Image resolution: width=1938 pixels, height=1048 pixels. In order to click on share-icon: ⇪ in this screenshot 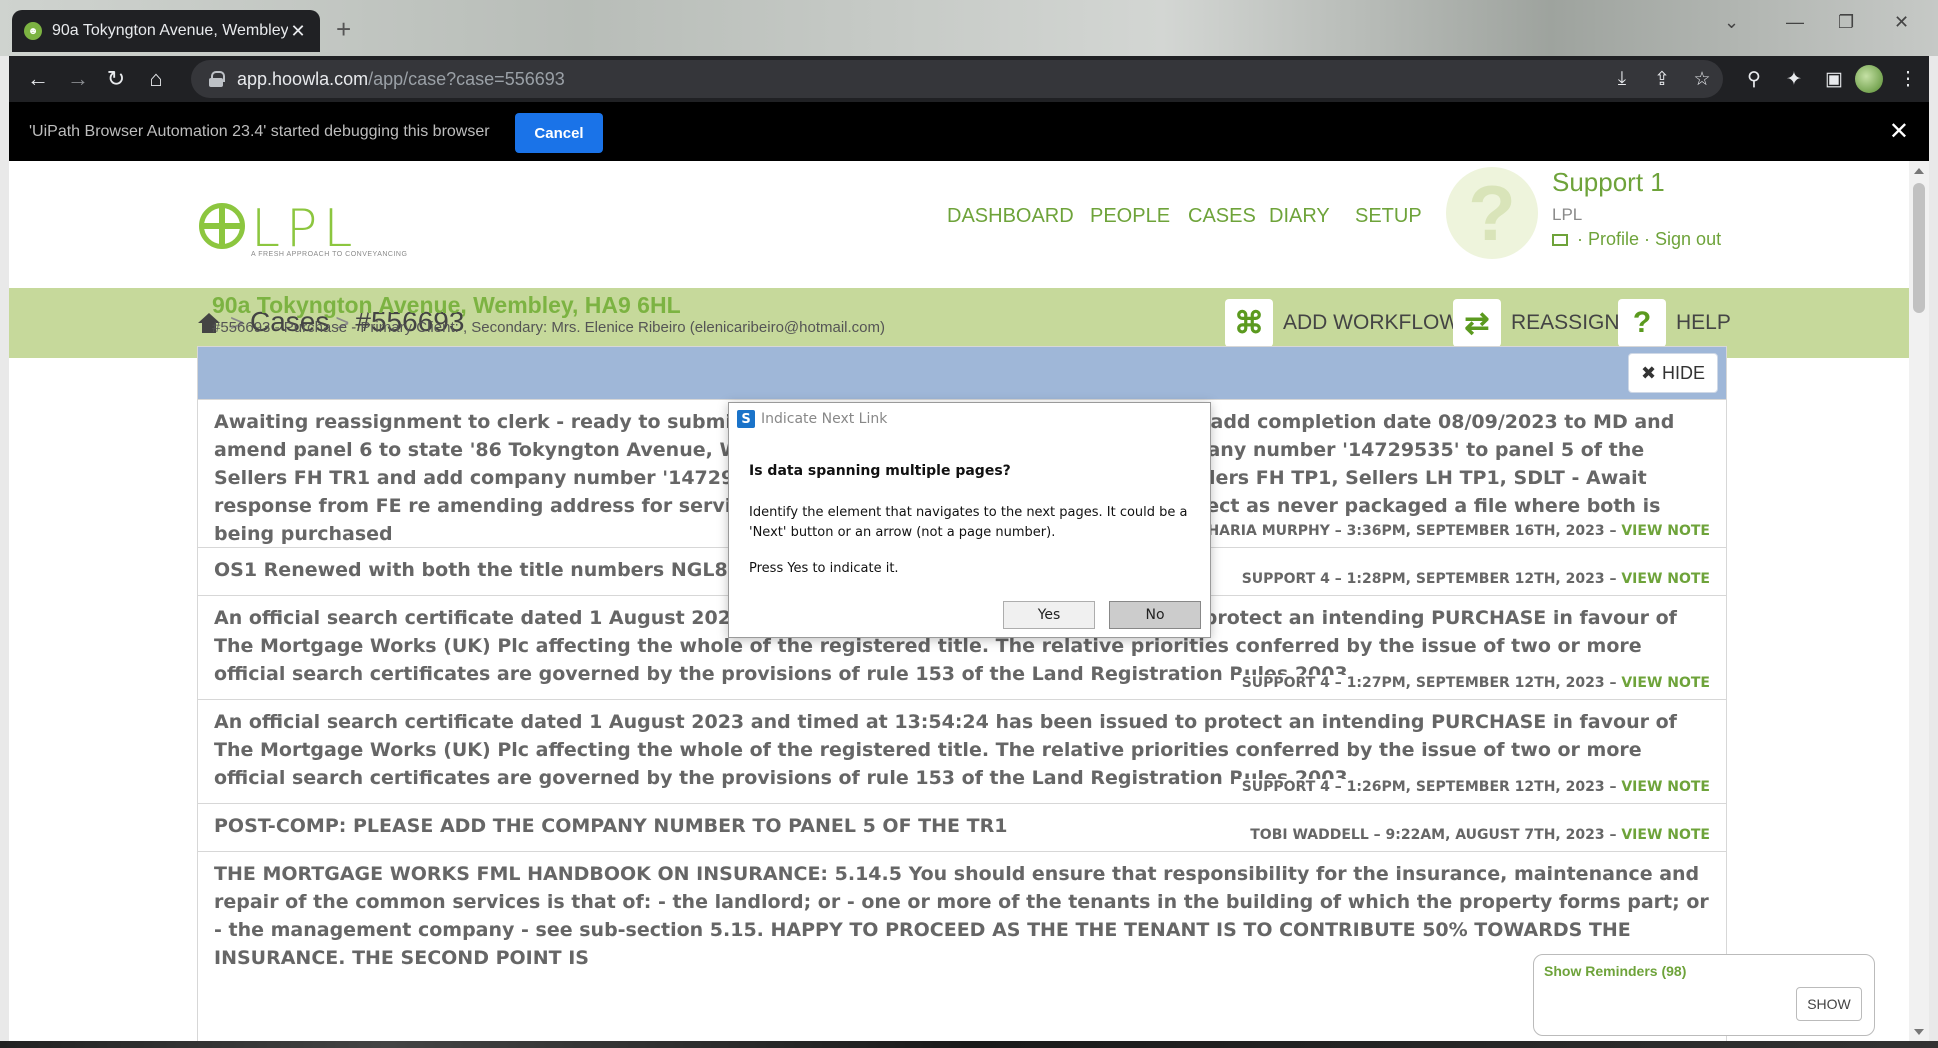, I will do `click(1662, 79)`.